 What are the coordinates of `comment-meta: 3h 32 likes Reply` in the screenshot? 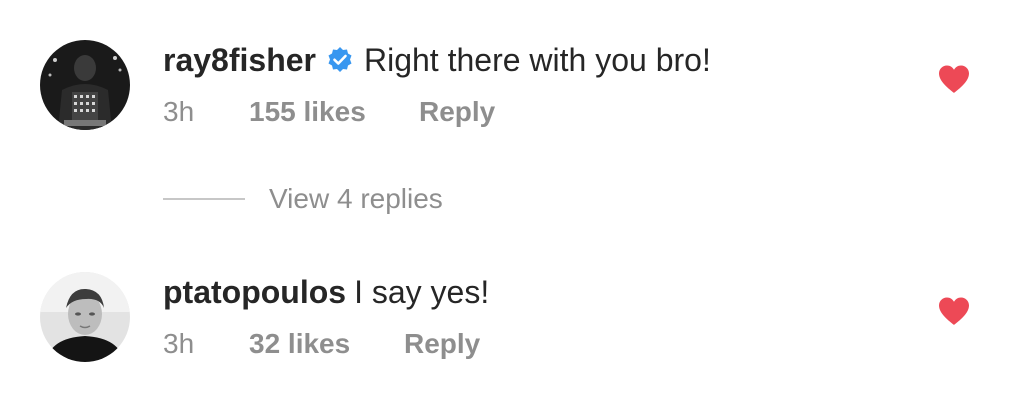 It's located at (321, 344).